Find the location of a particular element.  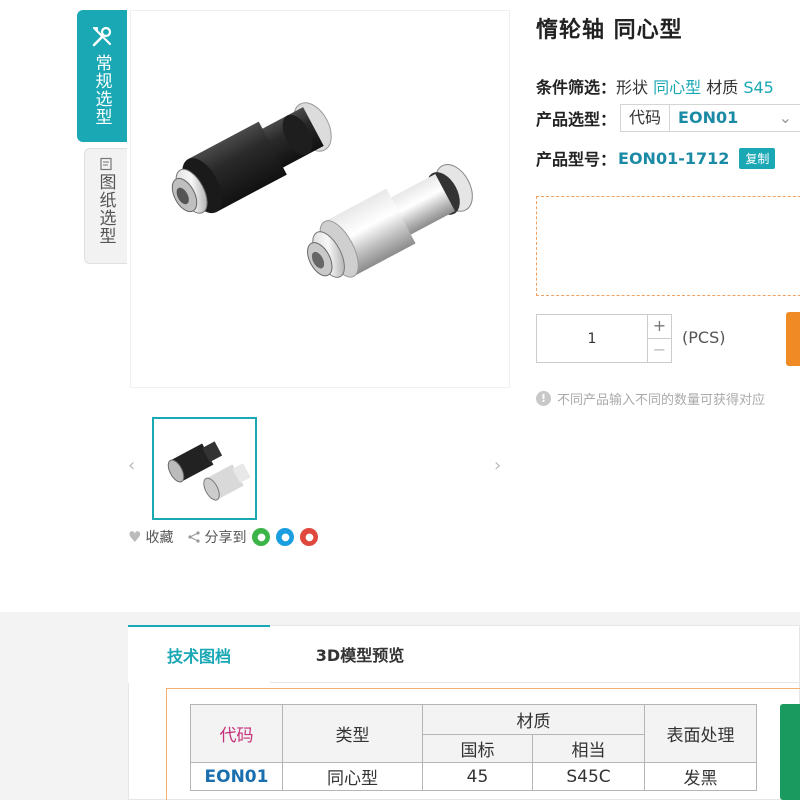

buy-button is located at coordinates (793, 339).